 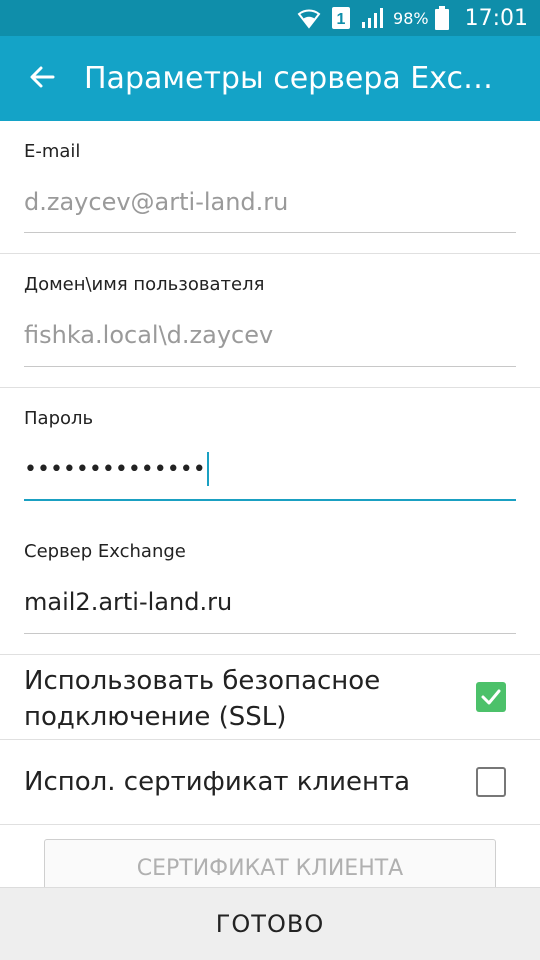 I want to click on password-label: Пароль, so click(x=59, y=418).